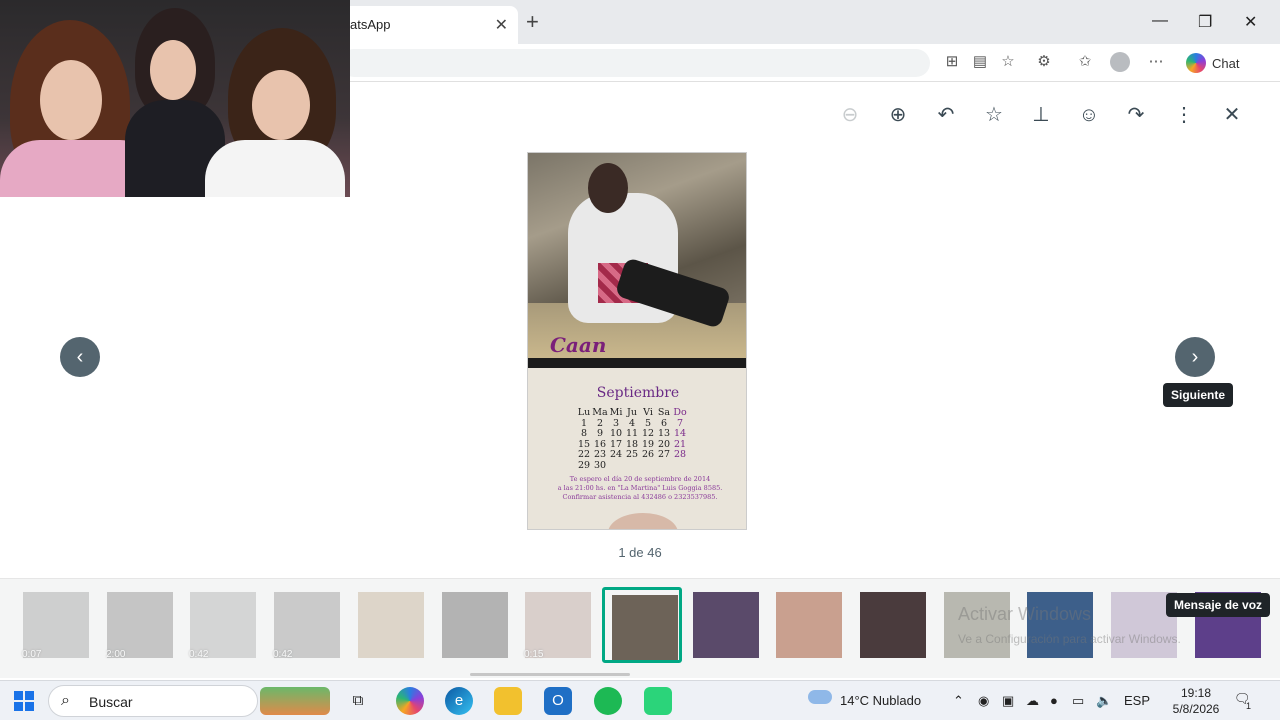 Image resolution: width=1280 pixels, height=720 pixels. What do you see at coordinates (1160, 21) in the screenshot?
I see `minimize-button: —` at bounding box center [1160, 21].